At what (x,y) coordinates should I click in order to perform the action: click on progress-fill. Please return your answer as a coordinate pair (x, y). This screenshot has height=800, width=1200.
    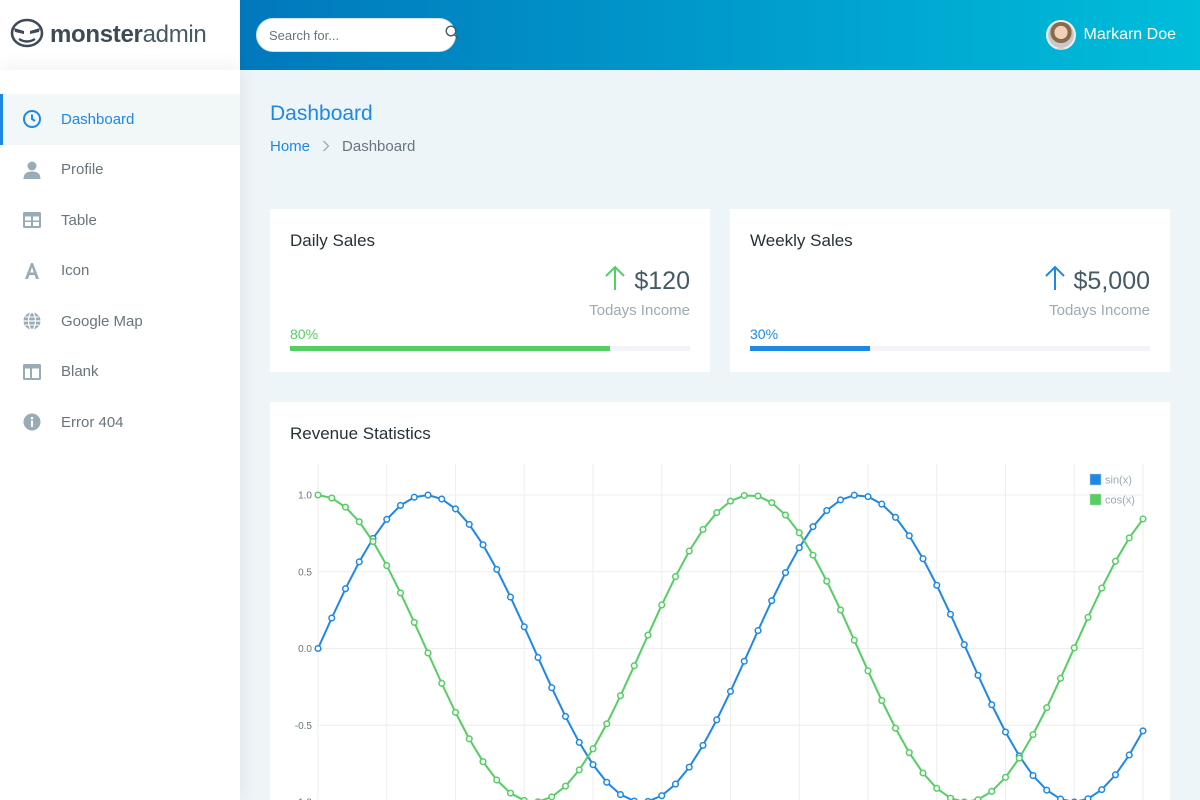
    Looking at the image, I should click on (810, 348).